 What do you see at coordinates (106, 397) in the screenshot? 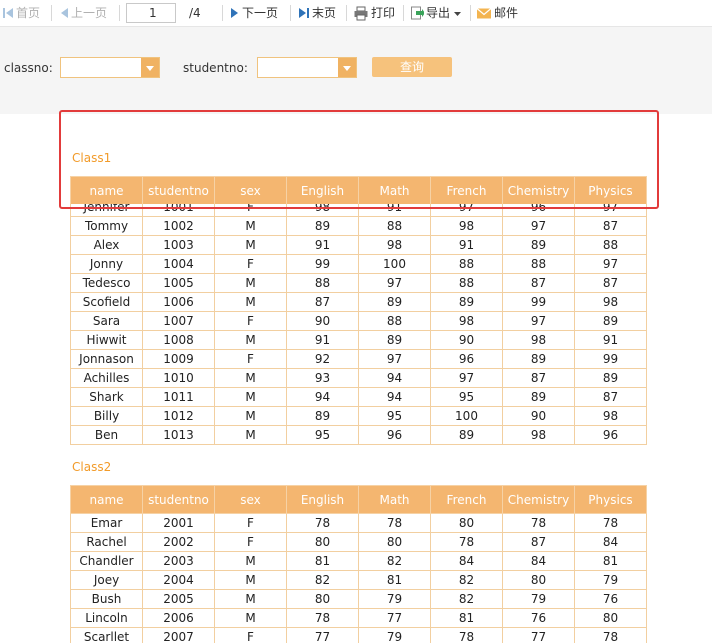
I see `table-cell: Shark` at bounding box center [106, 397].